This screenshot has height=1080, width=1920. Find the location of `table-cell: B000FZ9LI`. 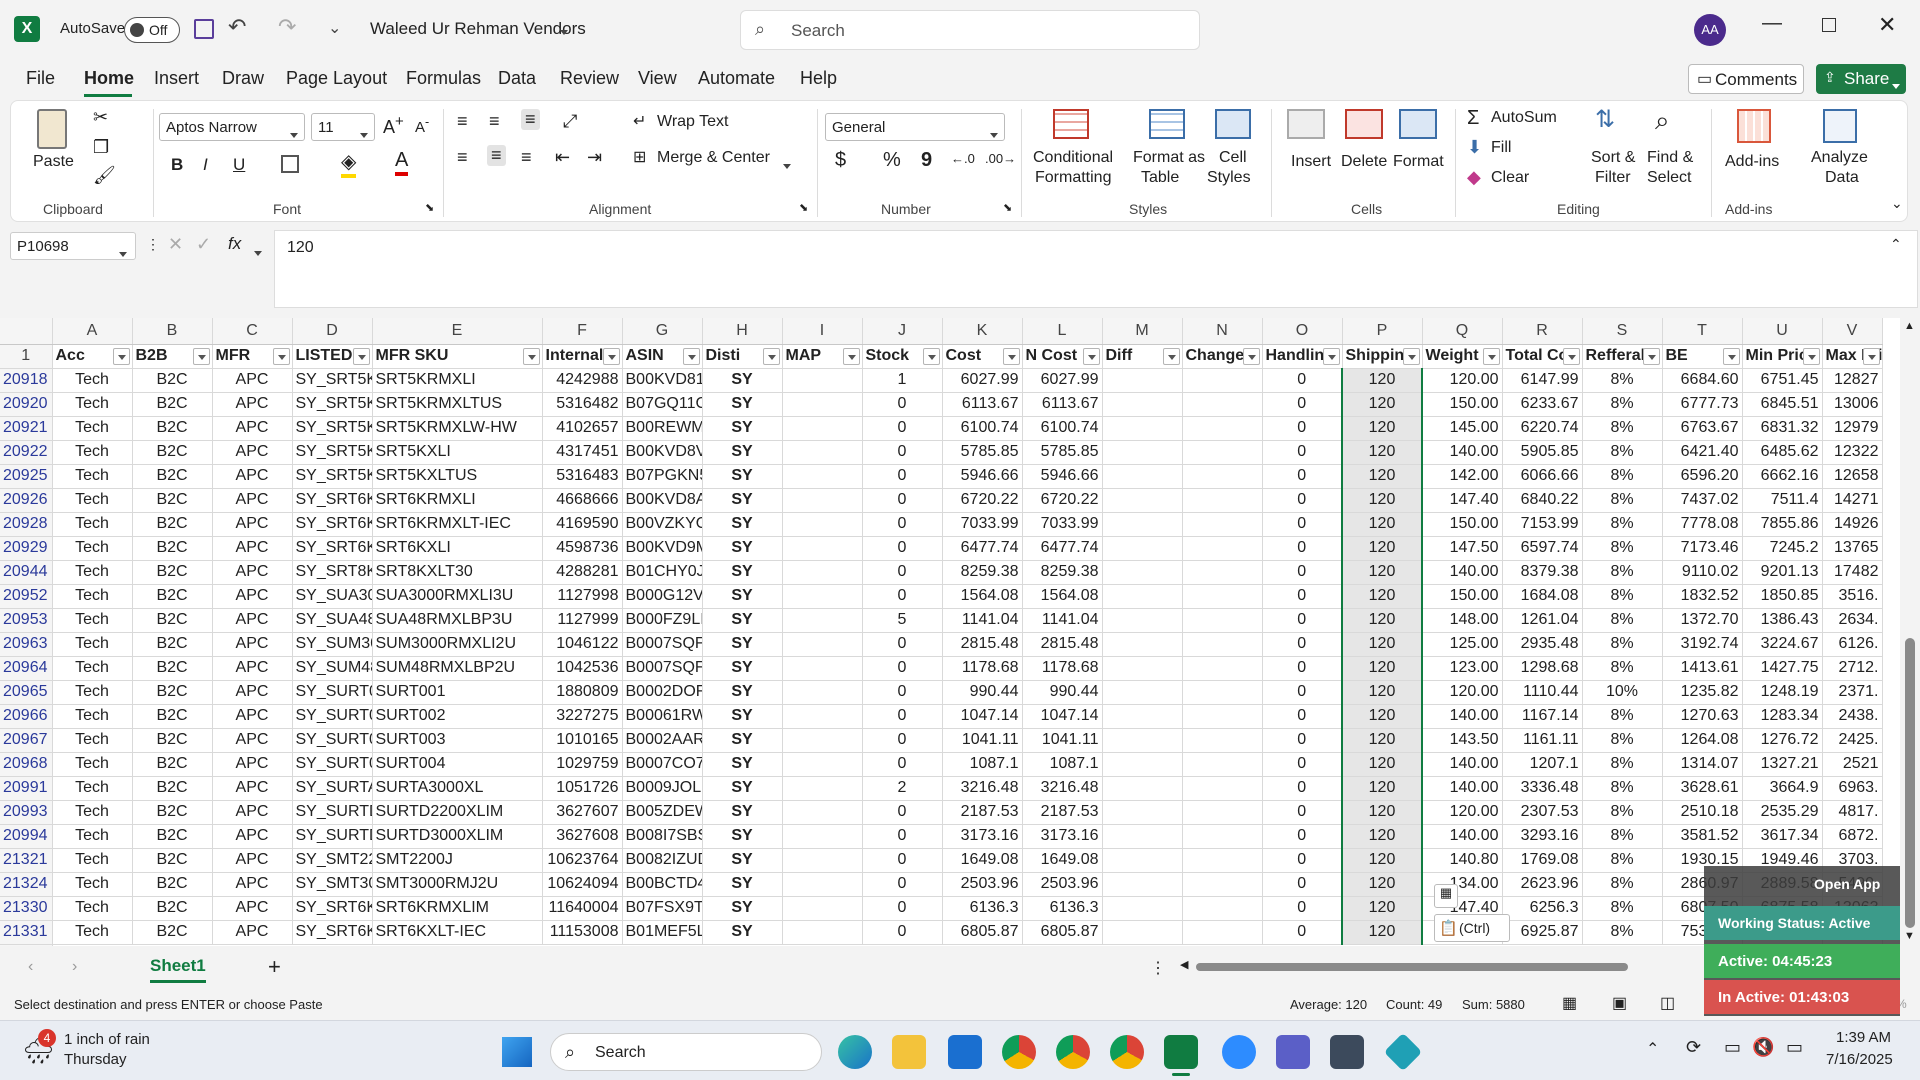

table-cell: B000FZ9LI is located at coordinates (662, 620).